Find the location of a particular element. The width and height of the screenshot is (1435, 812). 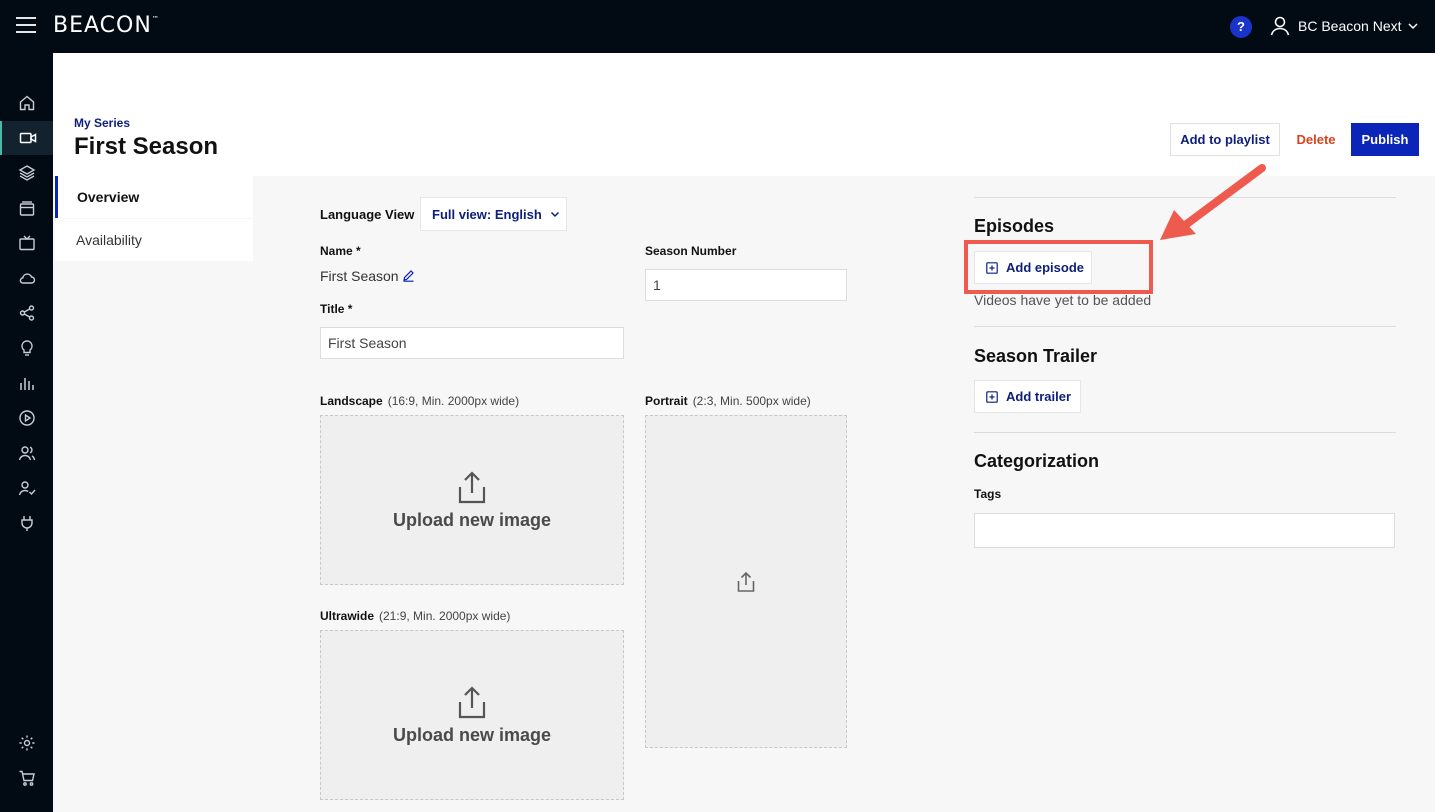

video-icon is located at coordinates (27, 138).